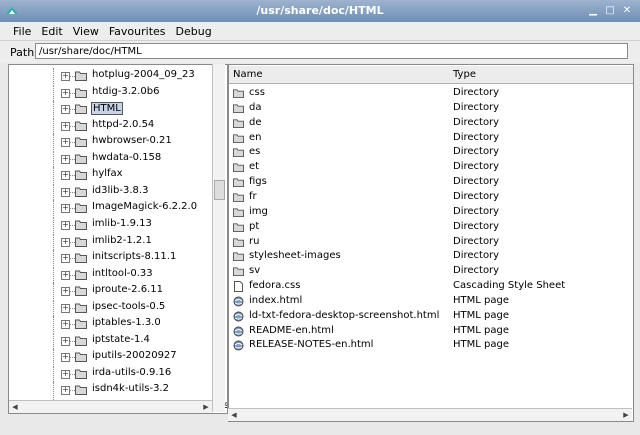 The height and width of the screenshot is (435, 640). Describe the element at coordinates (111, 92) in the screenshot. I see `tree-item: + htdig-3.2.0b6` at that location.